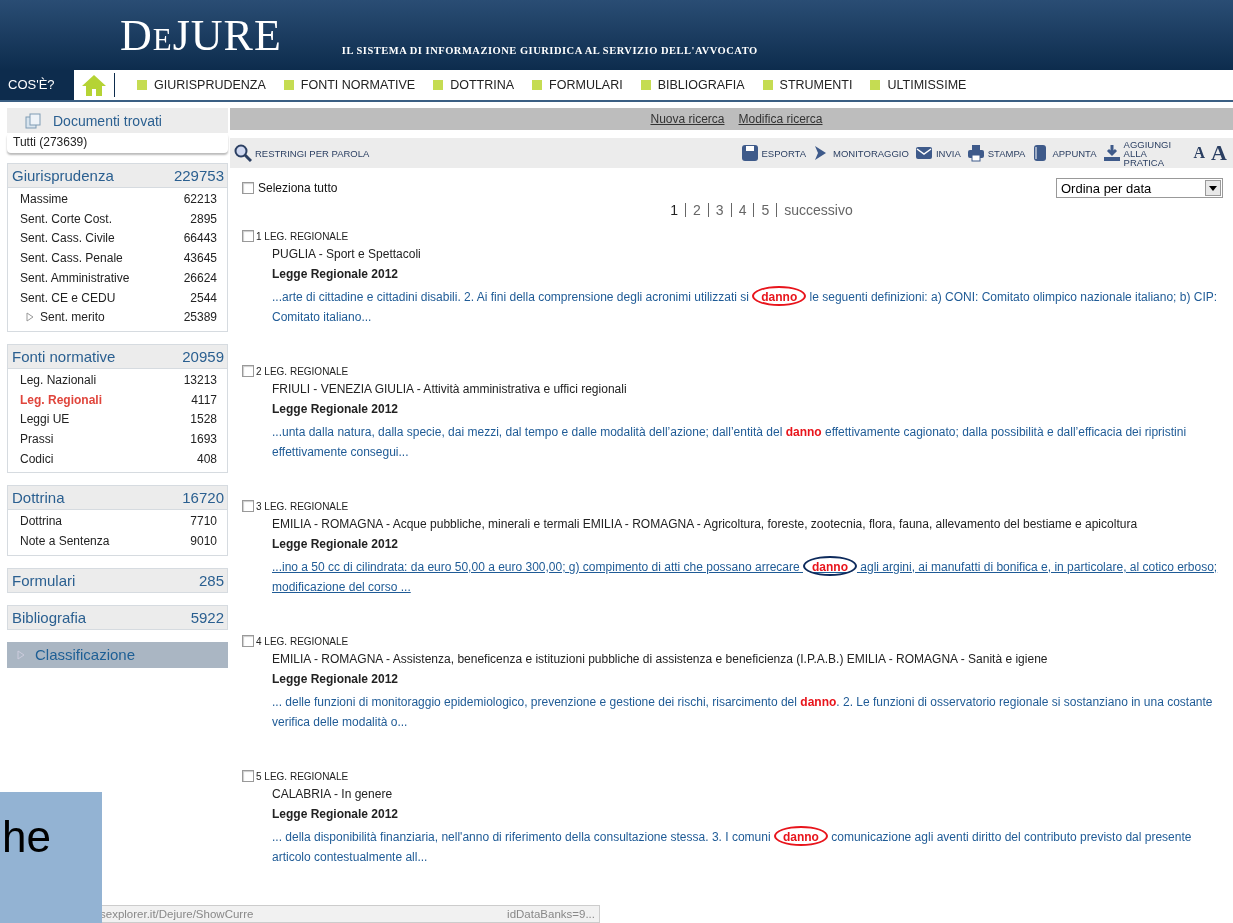  Describe the element at coordinates (347, 254) in the screenshot. I see `result-title: PUGLIA - Sport e Spettacoli` at that location.